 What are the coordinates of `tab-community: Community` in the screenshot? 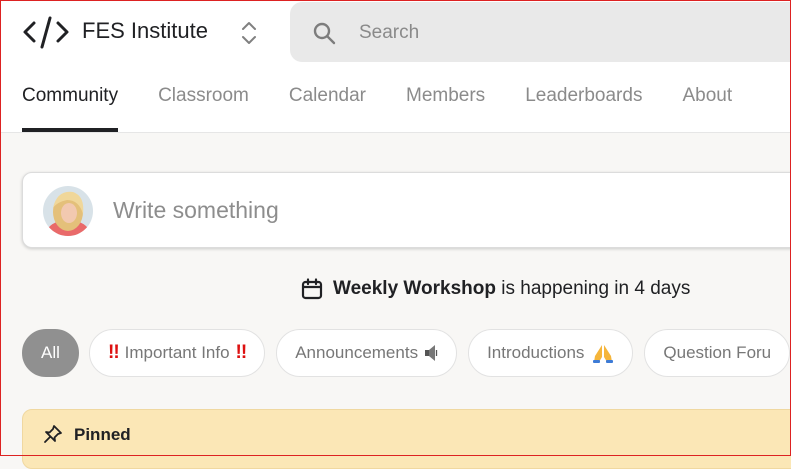 It's located at (70, 108).